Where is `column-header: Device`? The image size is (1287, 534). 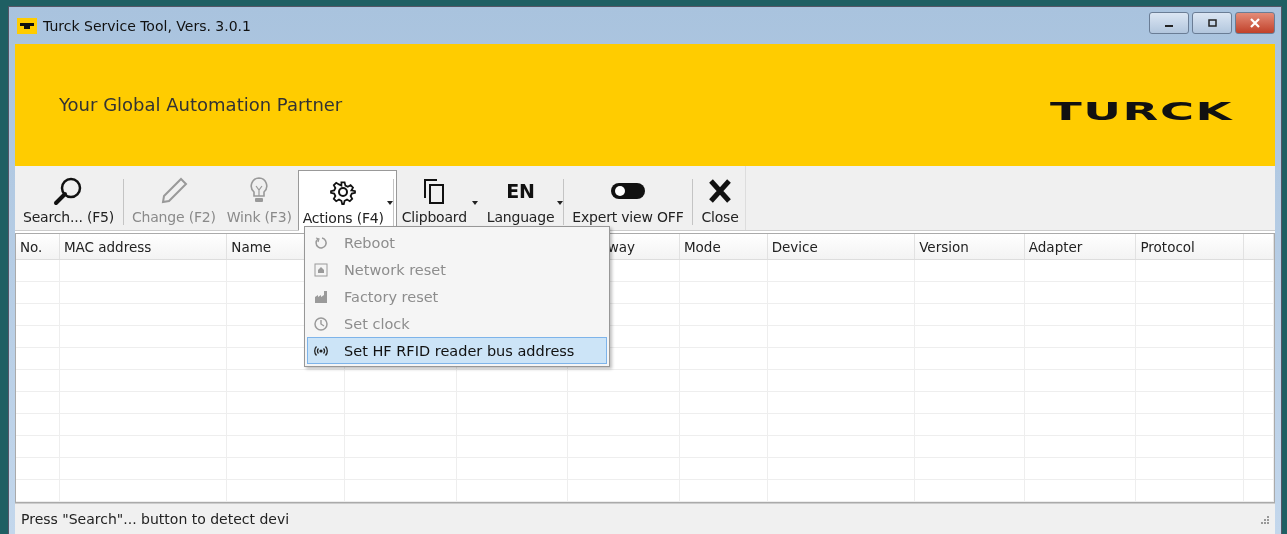 column-header: Device is located at coordinates (794, 247).